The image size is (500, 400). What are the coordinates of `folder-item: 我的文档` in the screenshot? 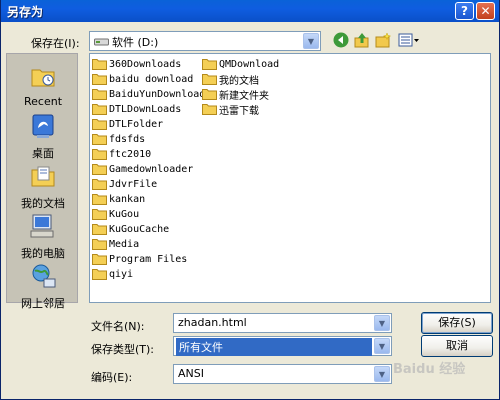 It's located at (230, 79).